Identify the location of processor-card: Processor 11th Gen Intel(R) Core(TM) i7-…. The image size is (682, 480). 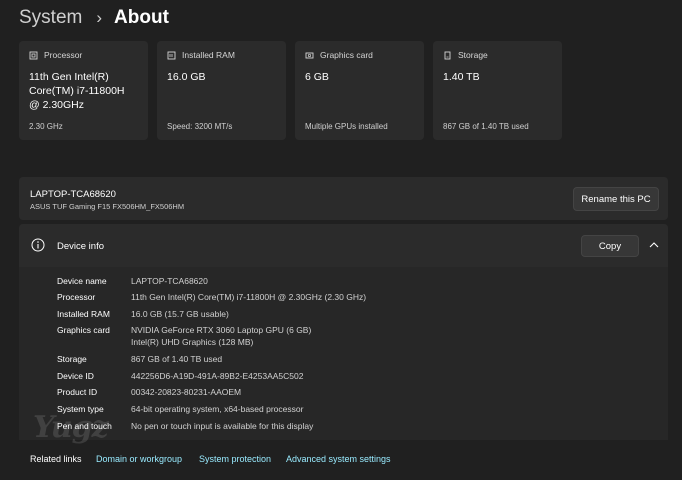
(83, 90).